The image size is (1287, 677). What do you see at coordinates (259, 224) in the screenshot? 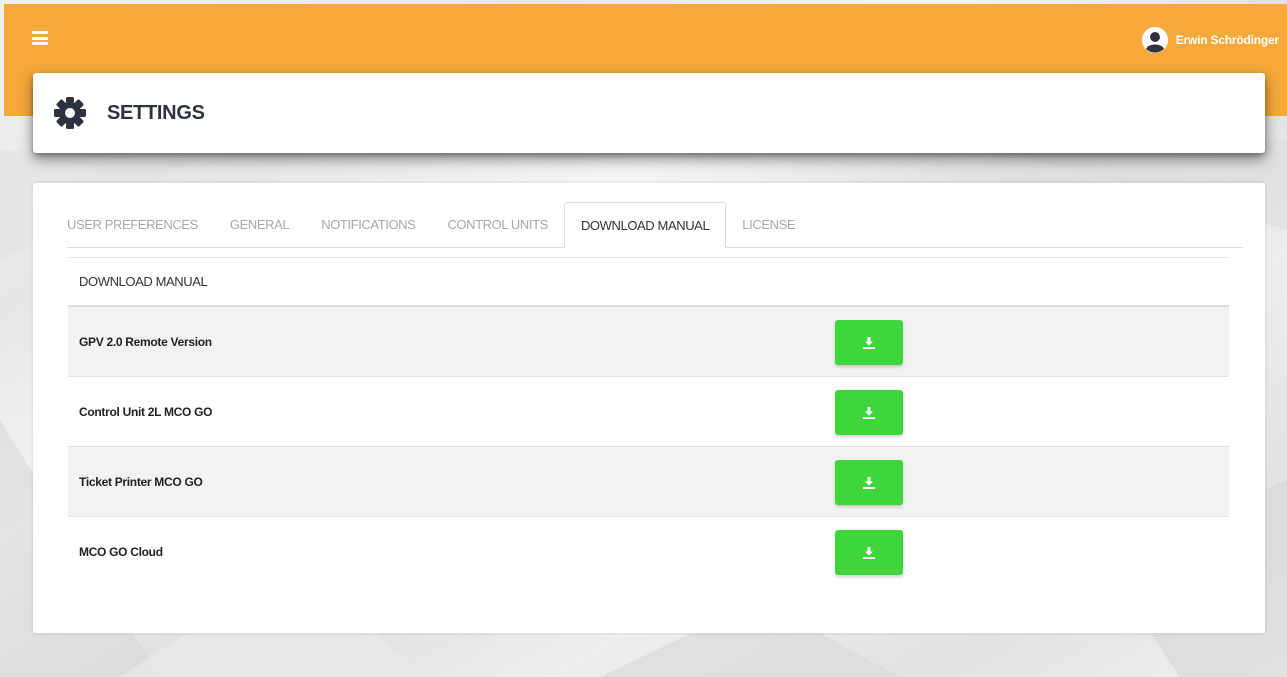
I see `tab-general: GENERAL` at bounding box center [259, 224].